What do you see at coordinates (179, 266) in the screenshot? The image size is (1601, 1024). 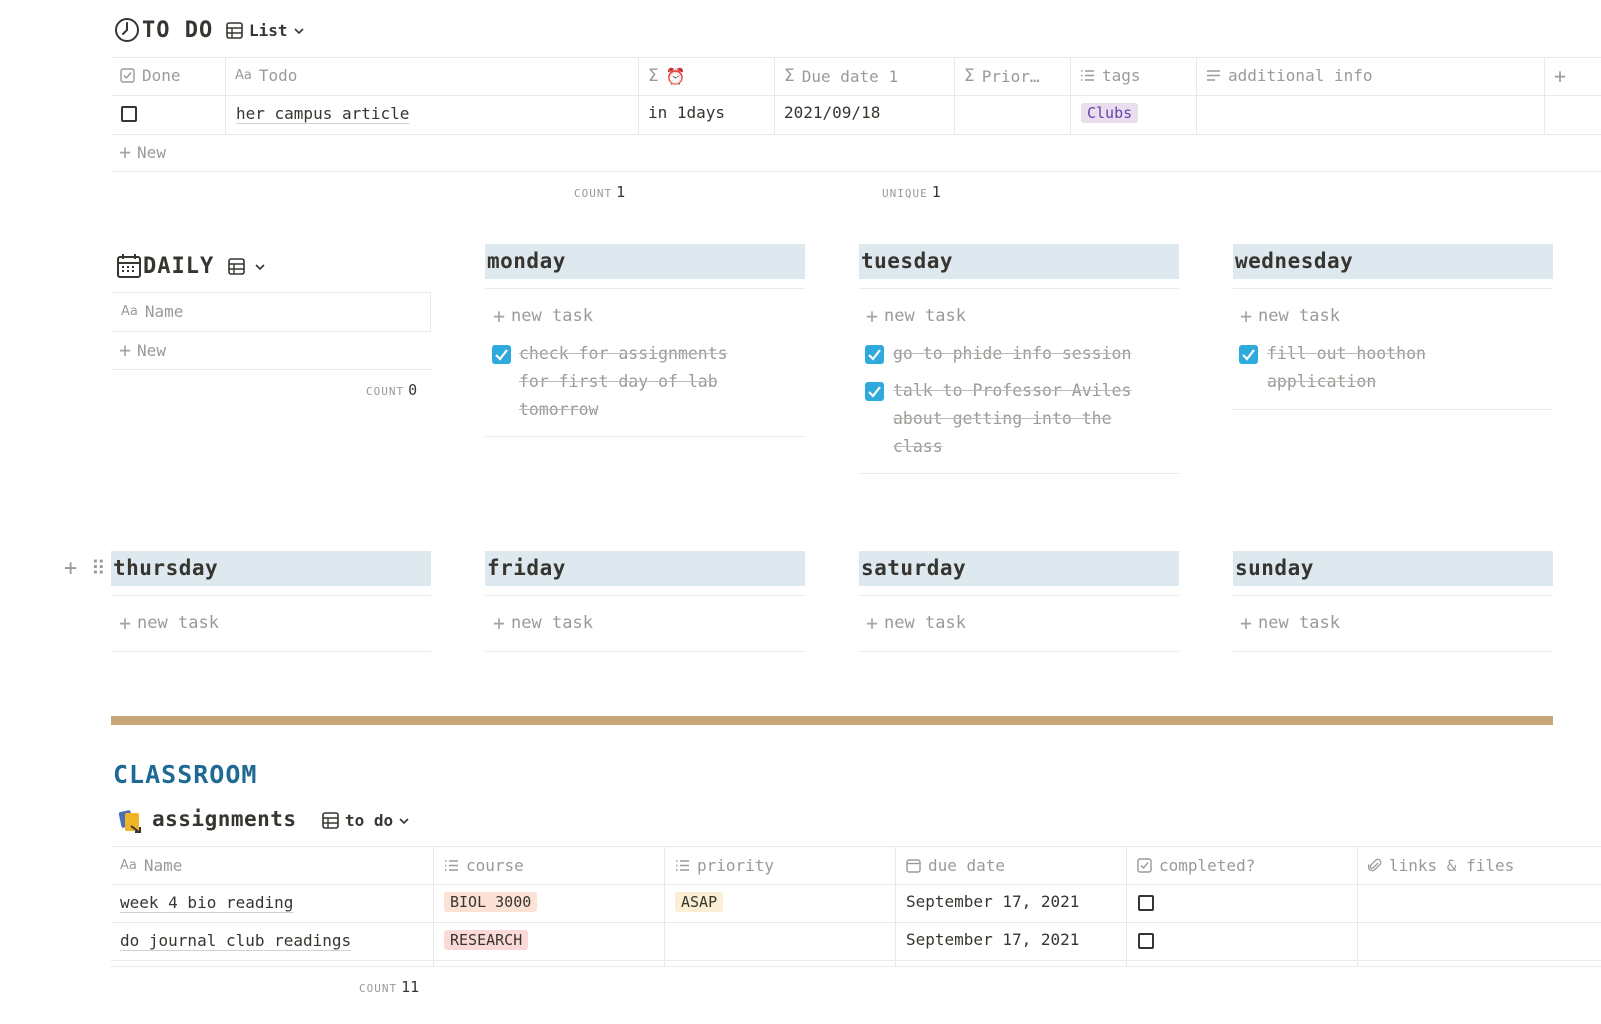 I see `daily-title: DAILY` at bounding box center [179, 266].